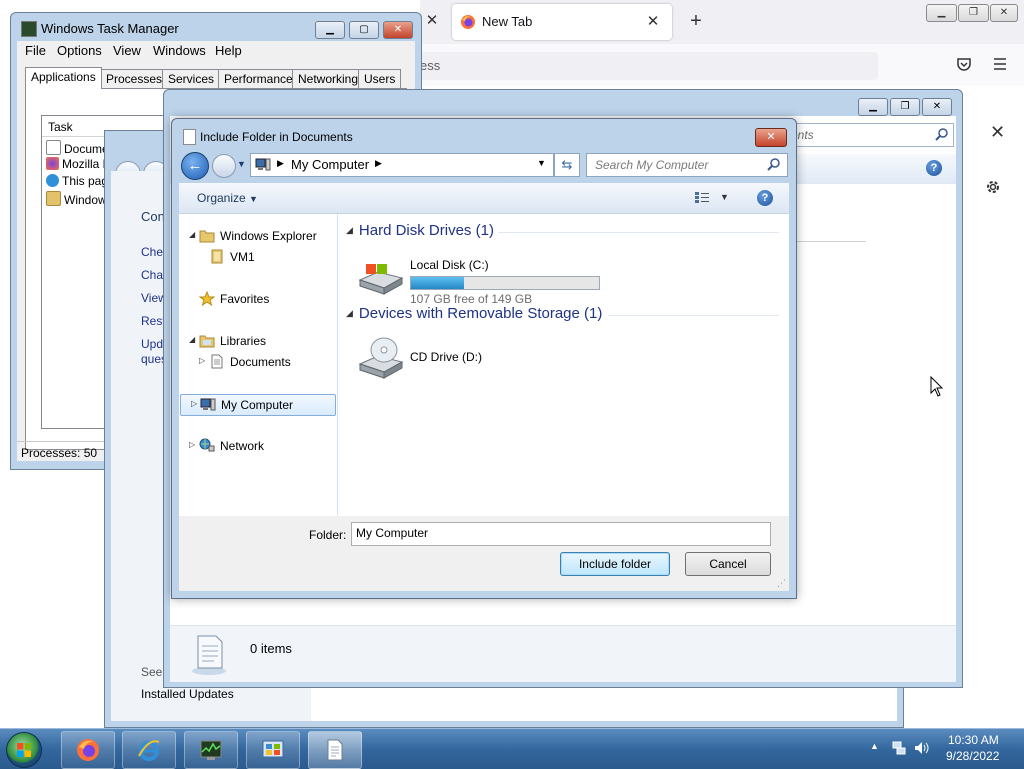  What do you see at coordinates (258, 236) in the screenshot?
I see `tree-item-windows-explorer: ◢ Windows Explorer` at bounding box center [258, 236].